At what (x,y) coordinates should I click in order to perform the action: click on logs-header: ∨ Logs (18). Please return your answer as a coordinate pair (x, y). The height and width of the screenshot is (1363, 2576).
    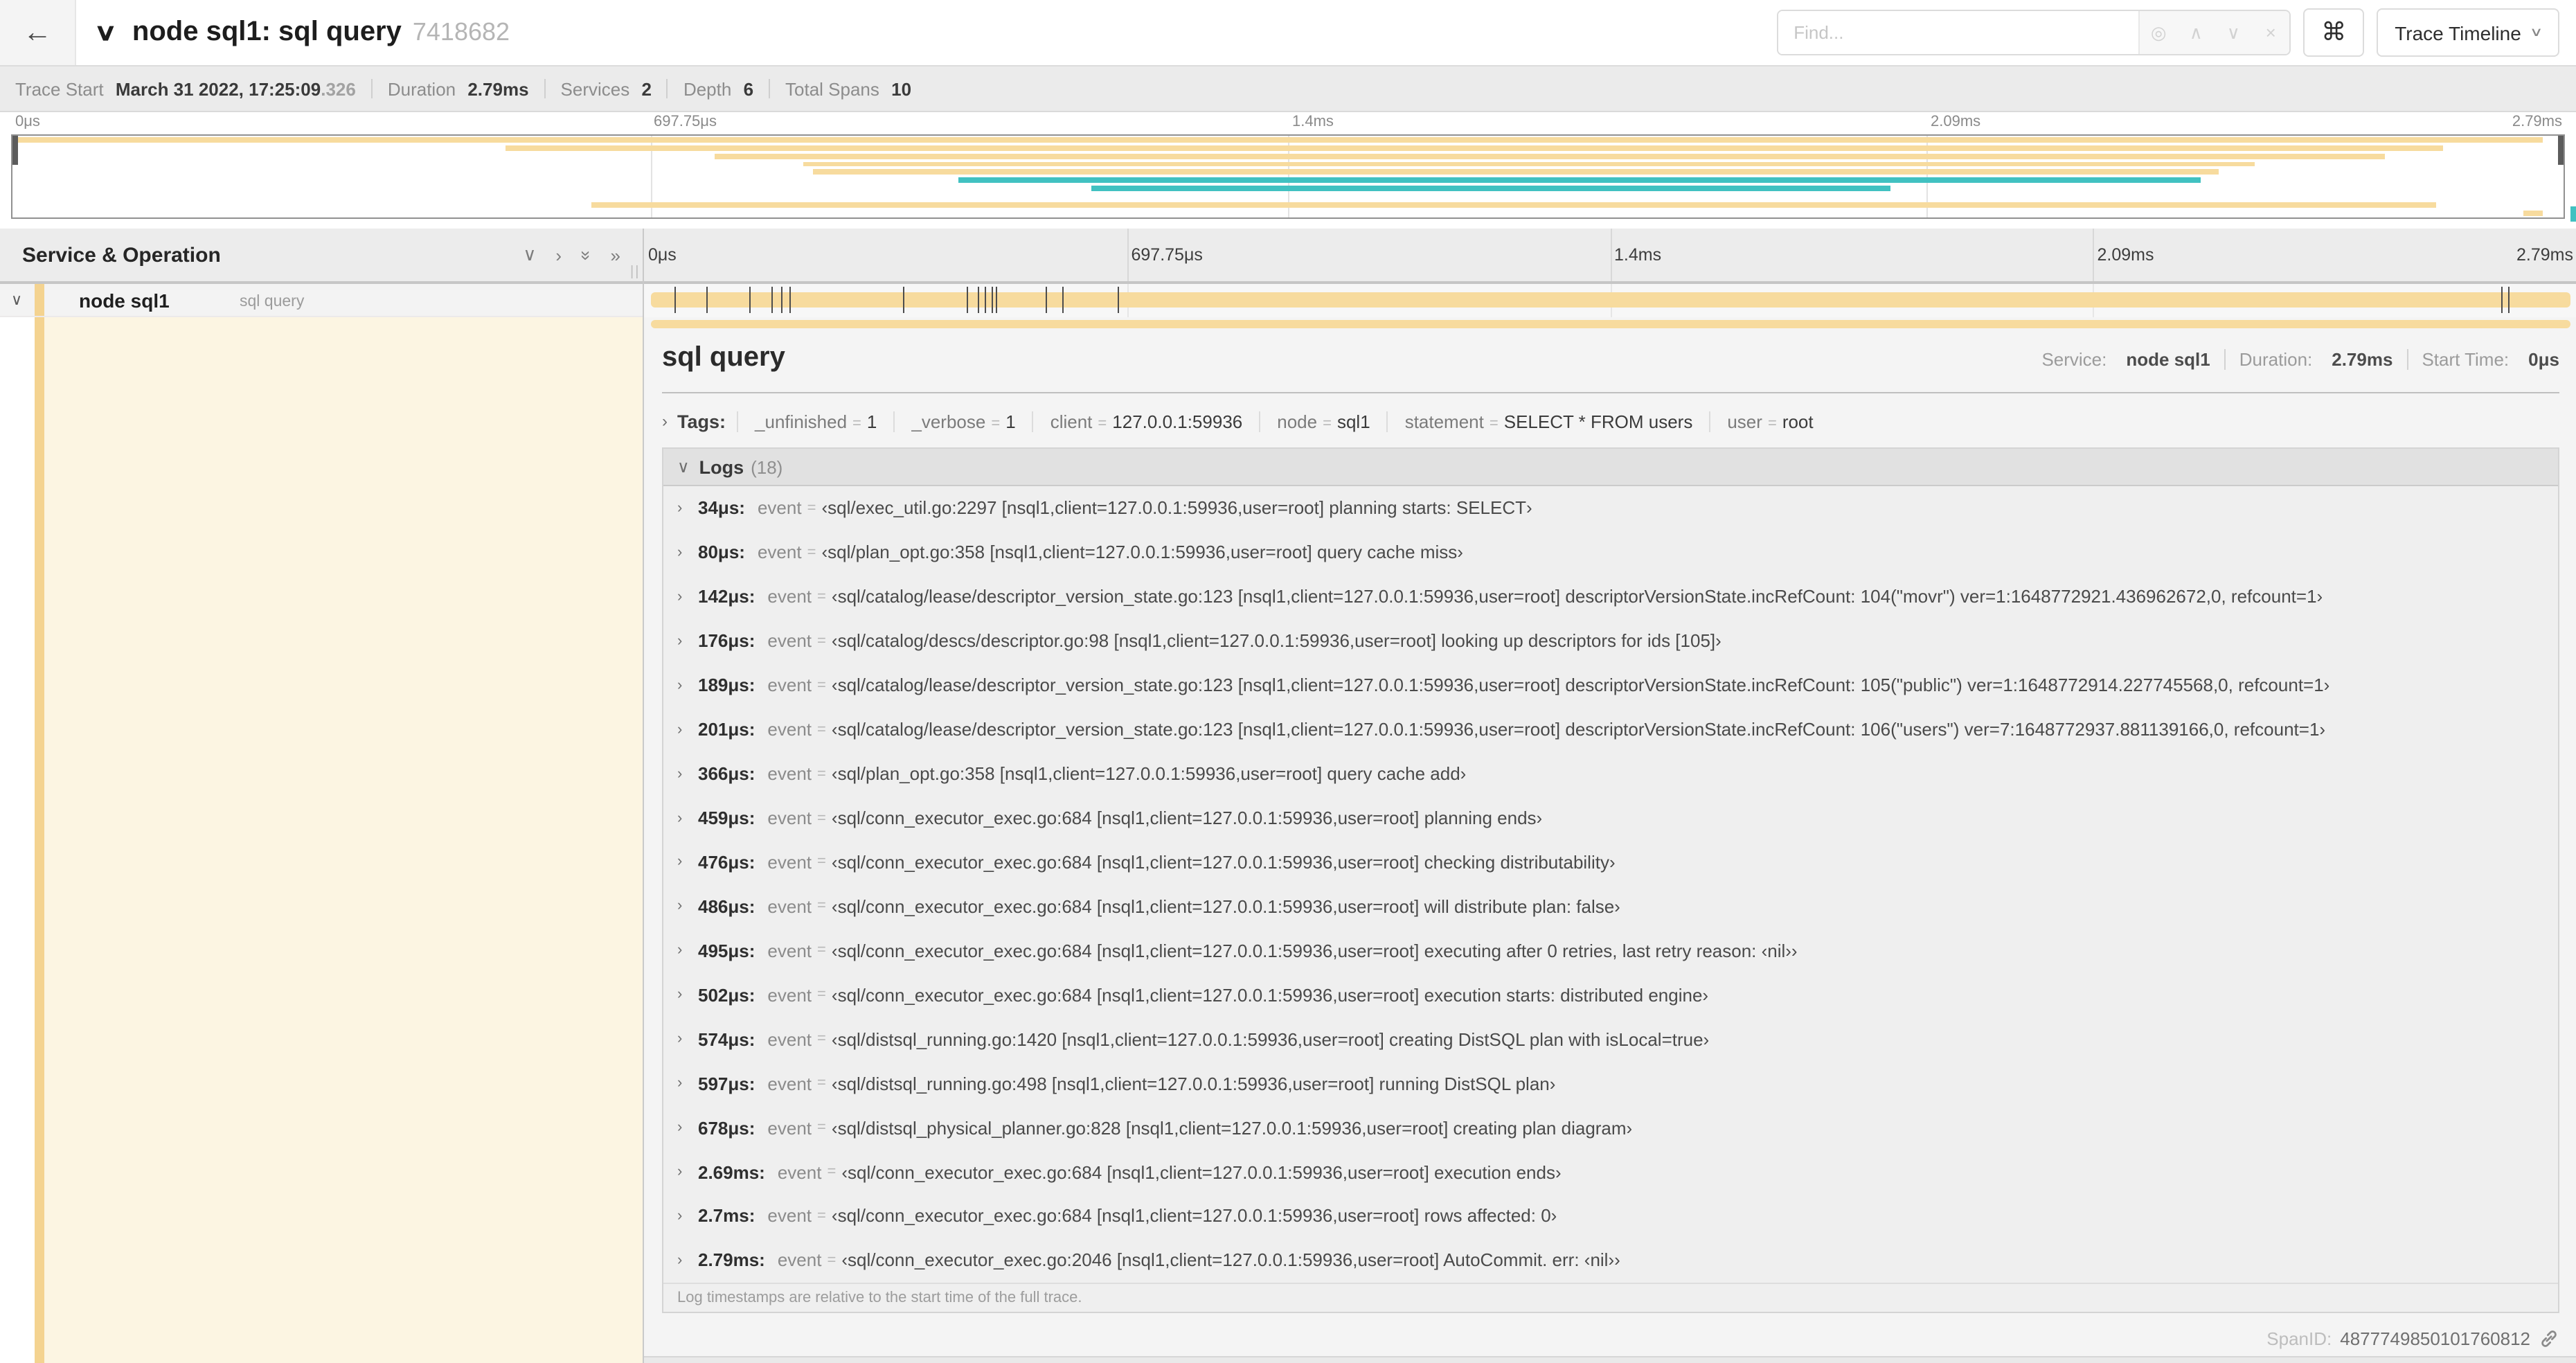
    Looking at the image, I should click on (1611, 467).